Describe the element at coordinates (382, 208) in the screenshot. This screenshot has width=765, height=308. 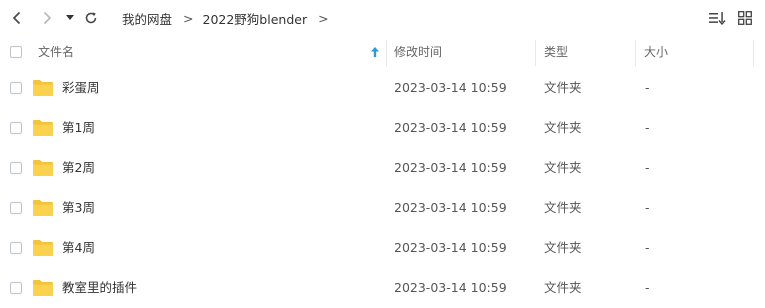
I see `file-row: 第3周 2023-03-14 10:59 文件夹 -` at that location.